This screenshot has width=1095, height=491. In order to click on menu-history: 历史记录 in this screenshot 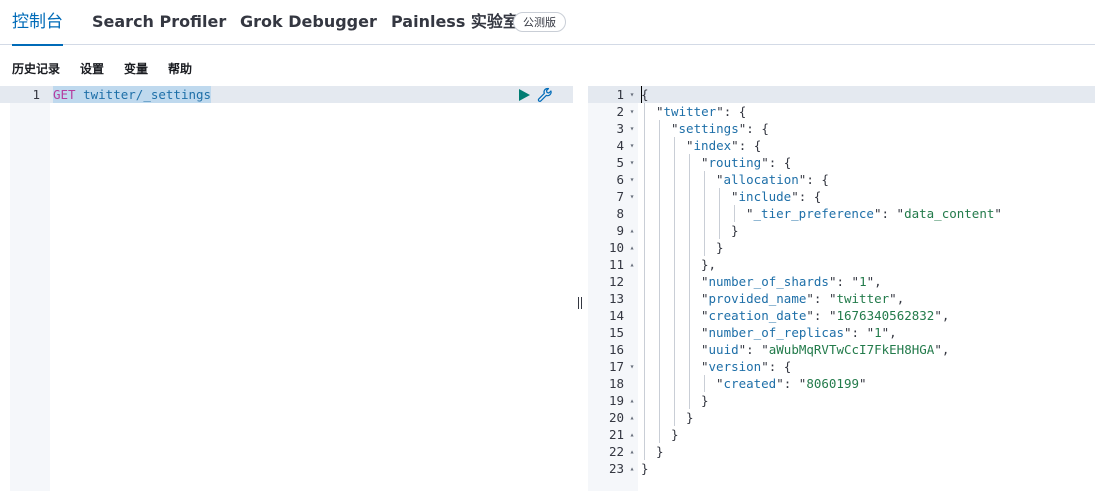, I will do `click(36, 69)`.